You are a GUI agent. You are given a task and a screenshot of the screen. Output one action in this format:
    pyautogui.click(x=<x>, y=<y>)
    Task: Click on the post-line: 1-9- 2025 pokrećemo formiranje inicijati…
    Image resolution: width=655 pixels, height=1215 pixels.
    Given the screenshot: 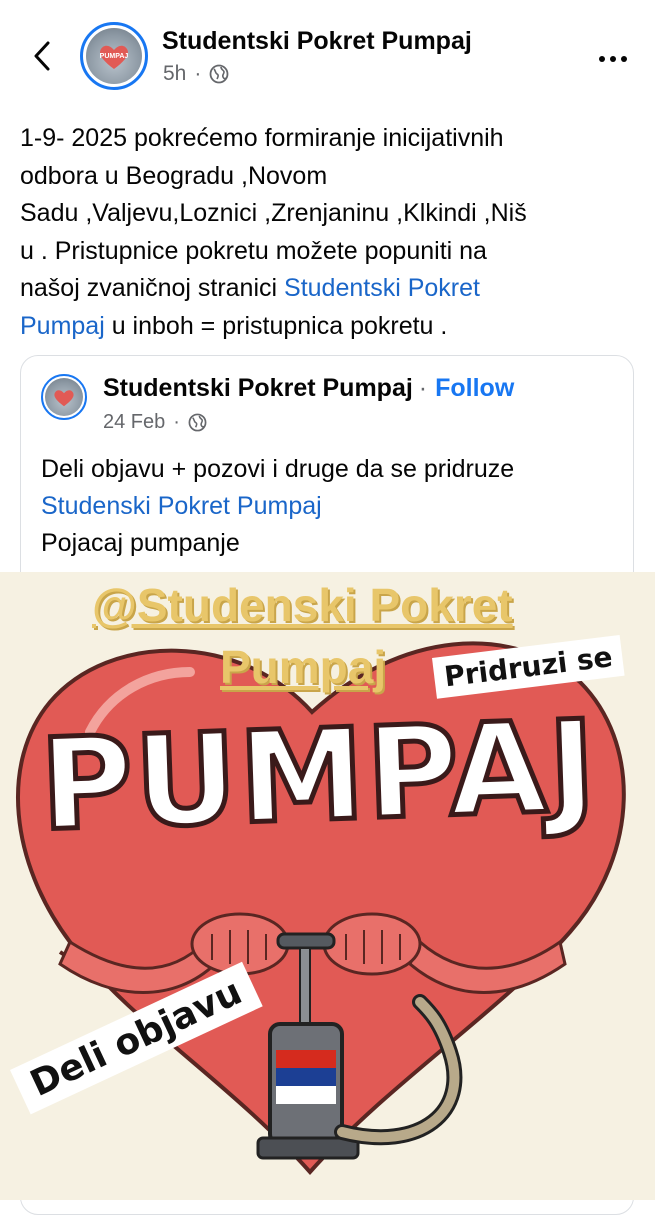 What is the action you would take?
    pyautogui.click(x=262, y=138)
    